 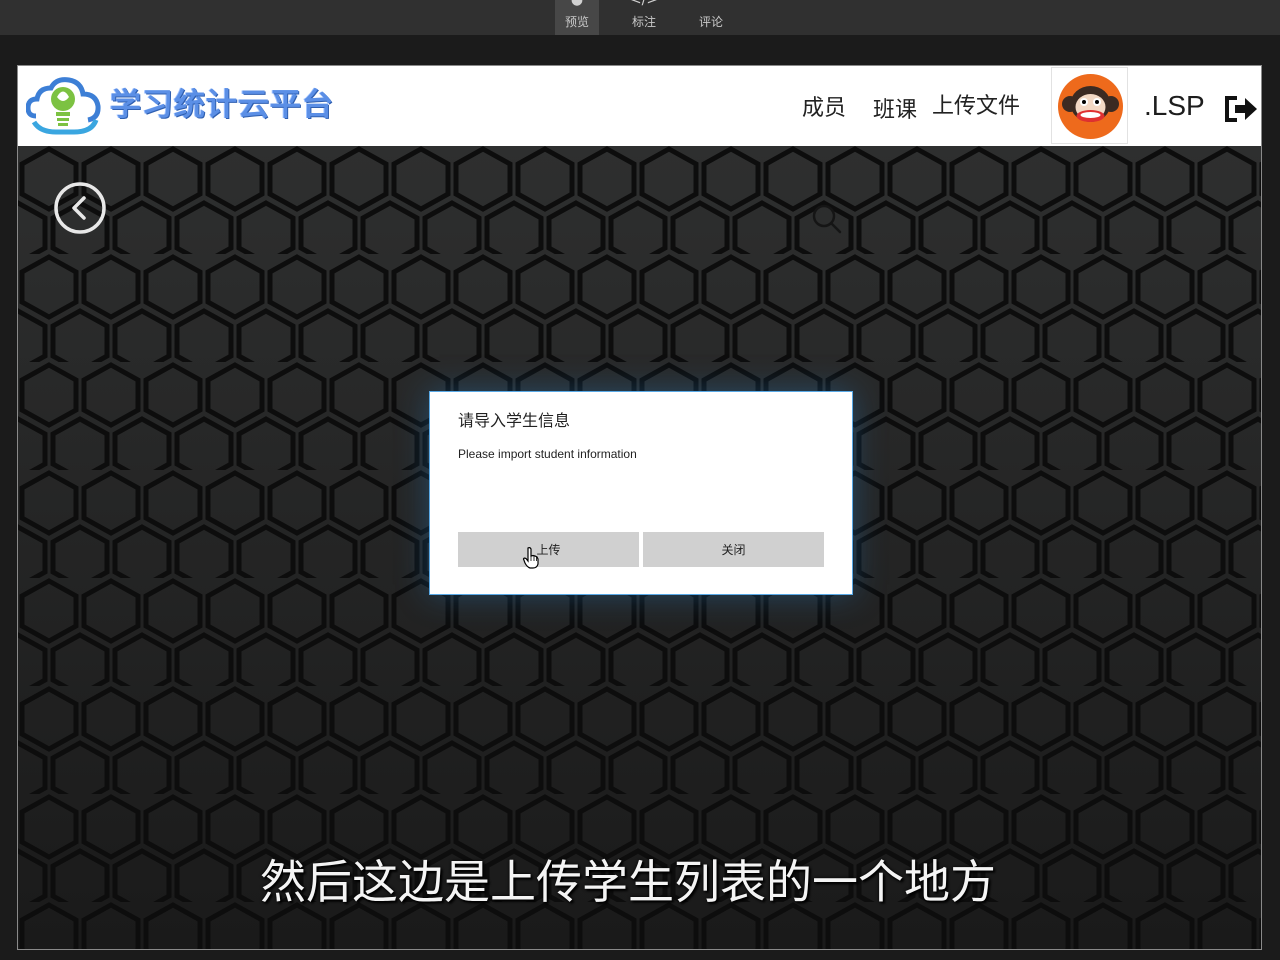 I want to click on editor-toolbar: ● 预览 </> 标注 ▀ 评论, so click(x=640, y=17).